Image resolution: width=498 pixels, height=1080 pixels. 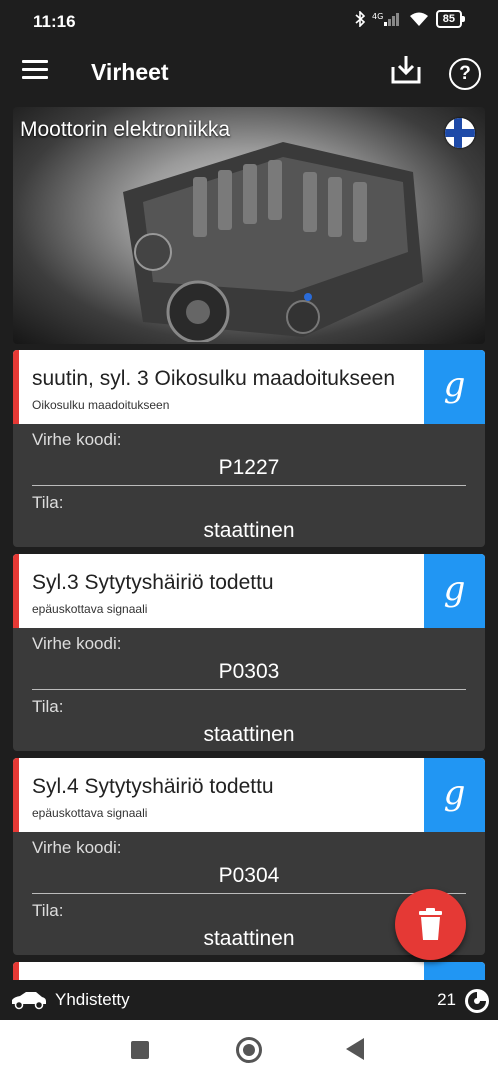 I want to click on bluetooth-icon, so click(x=360, y=19).